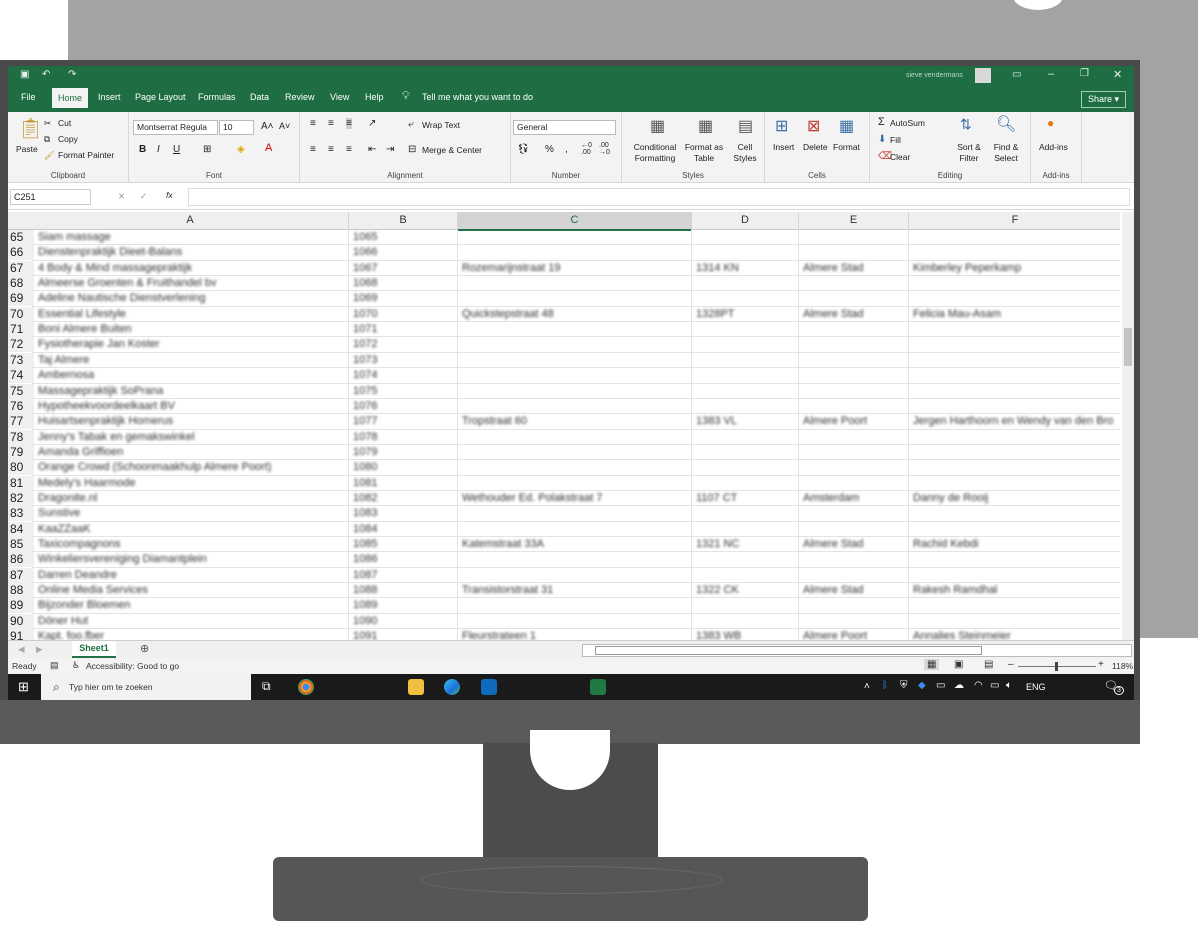 This screenshot has height=925, width=1200. What do you see at coordinates (1014, 221) in the screenshot?
I see `col-header-f: F` at bounding box center [1014, 221].